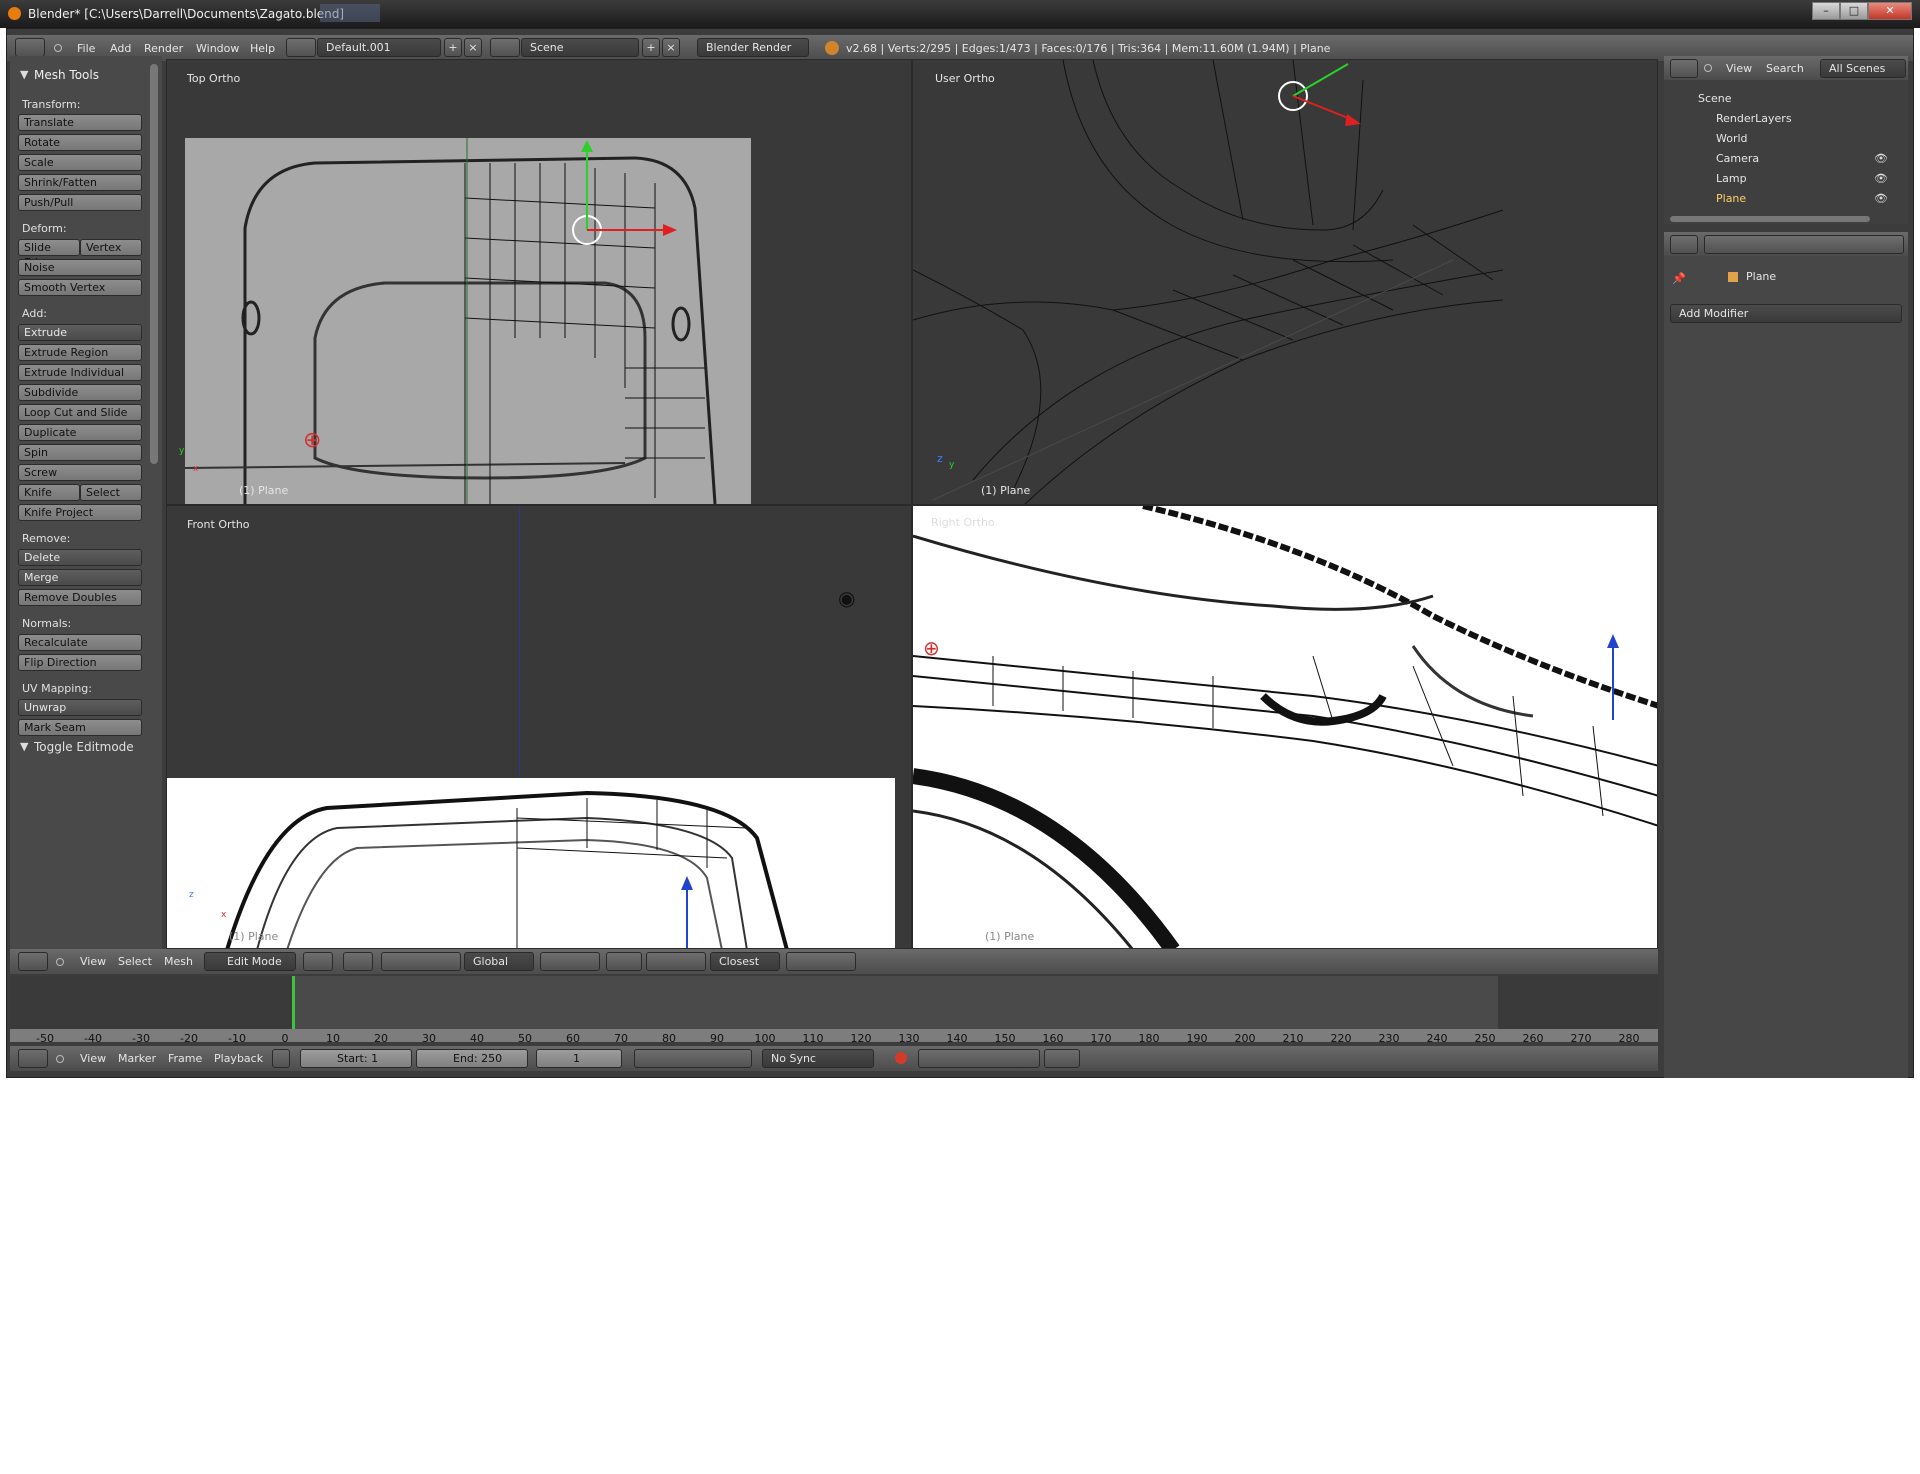  What do you see at coordinates (821, 961) in the screenshot?
I see `render-opengl-icons` at bounding box center [821, 961].